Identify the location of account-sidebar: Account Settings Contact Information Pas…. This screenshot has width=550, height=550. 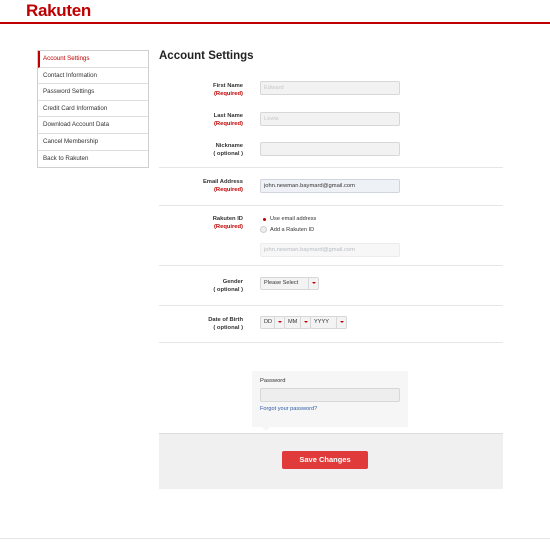
(93, 109).